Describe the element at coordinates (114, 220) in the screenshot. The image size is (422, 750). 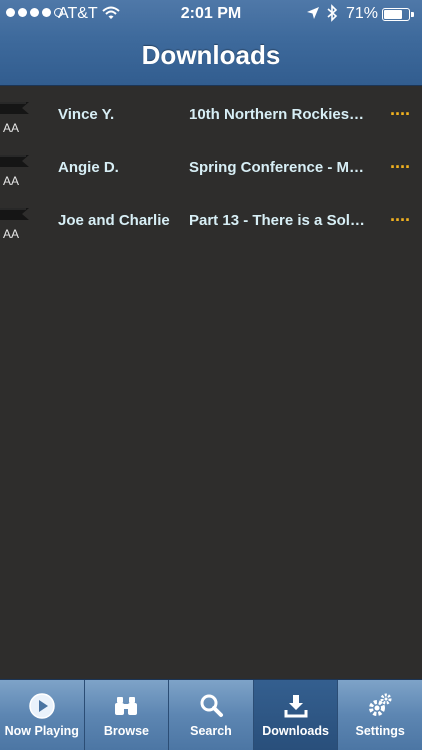
I see `speaker-name: Joe and Charlie` at that location.